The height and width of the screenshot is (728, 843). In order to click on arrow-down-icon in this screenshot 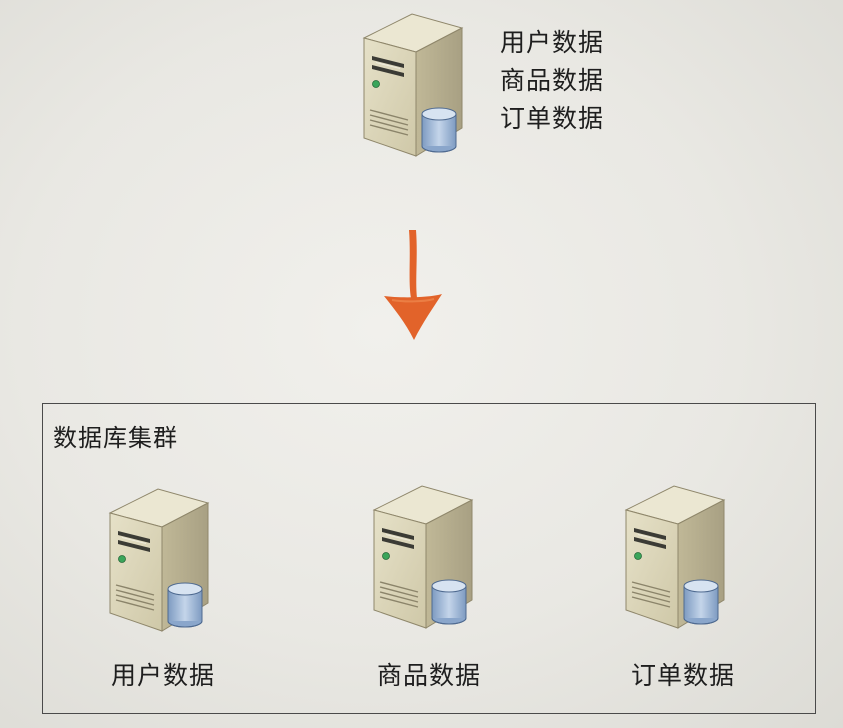, I will do `click(413, 285)`.